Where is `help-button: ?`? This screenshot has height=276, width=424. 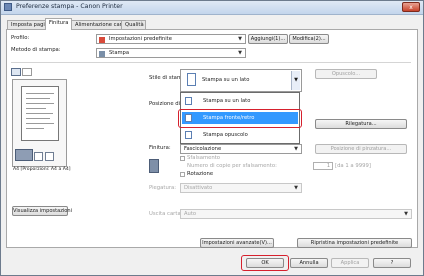 help-button: ? is located at coordinates (392, 263).